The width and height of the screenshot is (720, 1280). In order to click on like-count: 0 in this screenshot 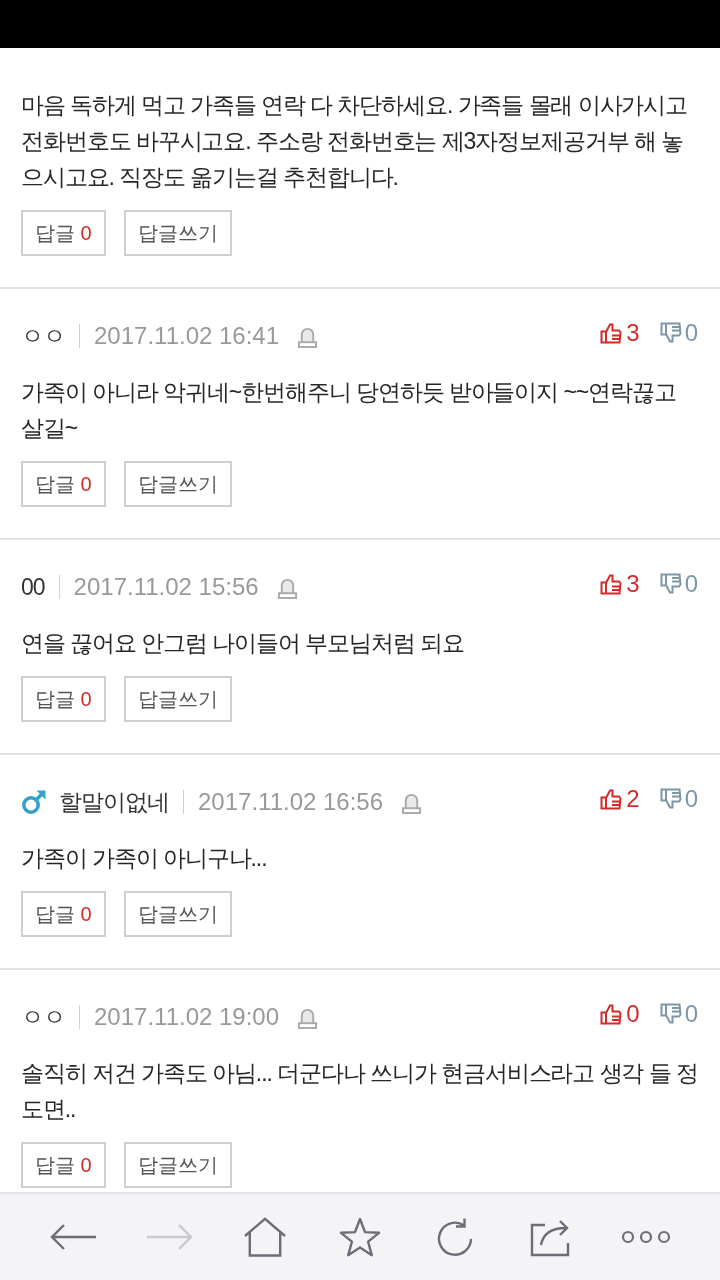, I will do `click(633, 1014)`.